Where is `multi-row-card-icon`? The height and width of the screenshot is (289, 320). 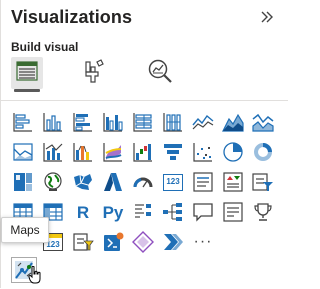 multi-row-card-icon is located at coordinates (203, 182).